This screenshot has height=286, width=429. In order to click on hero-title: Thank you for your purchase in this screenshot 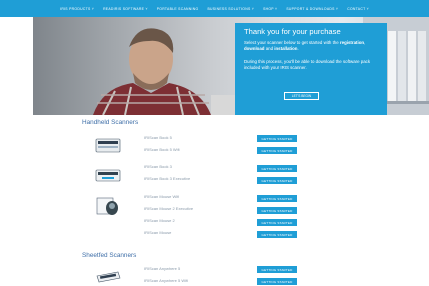, I will do `click(292, 31)`.